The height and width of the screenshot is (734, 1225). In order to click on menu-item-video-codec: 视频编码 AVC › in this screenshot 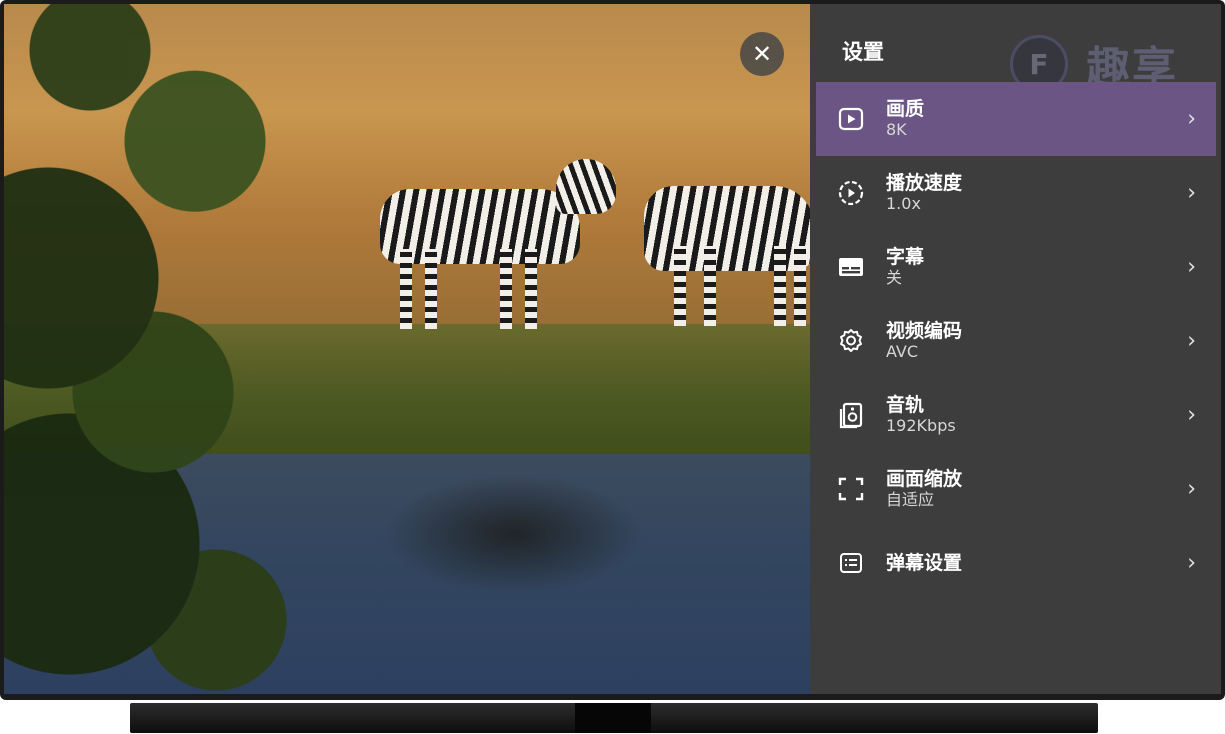, I will do `click(1016, 341)`.